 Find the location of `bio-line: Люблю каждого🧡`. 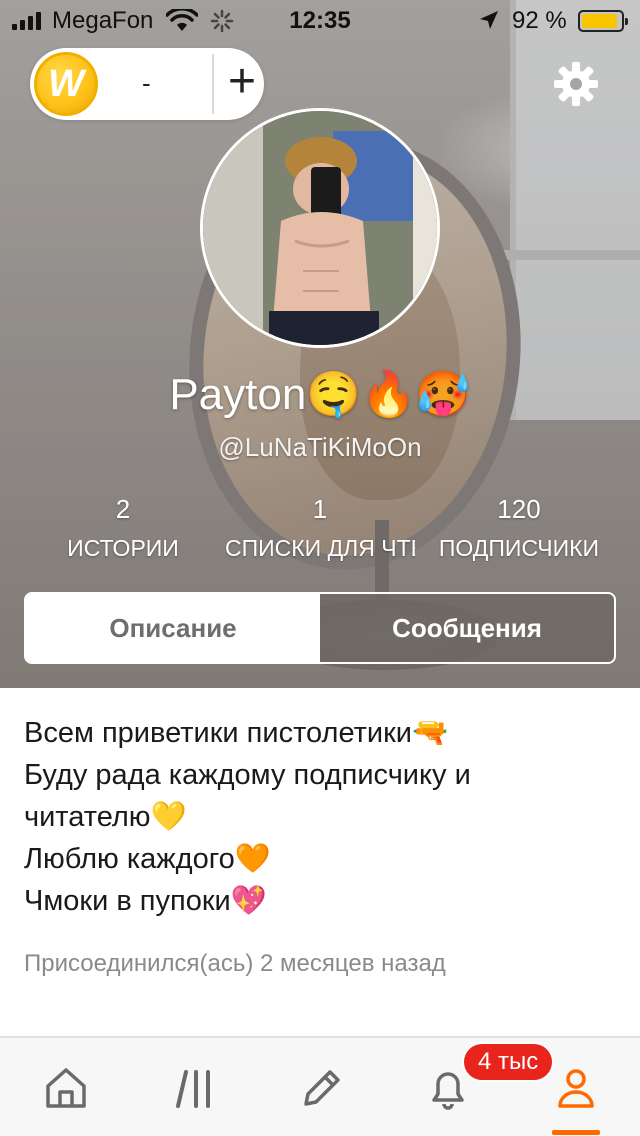

bio-line: Люблю каждого🧡 is located at coordinates (147, 859).